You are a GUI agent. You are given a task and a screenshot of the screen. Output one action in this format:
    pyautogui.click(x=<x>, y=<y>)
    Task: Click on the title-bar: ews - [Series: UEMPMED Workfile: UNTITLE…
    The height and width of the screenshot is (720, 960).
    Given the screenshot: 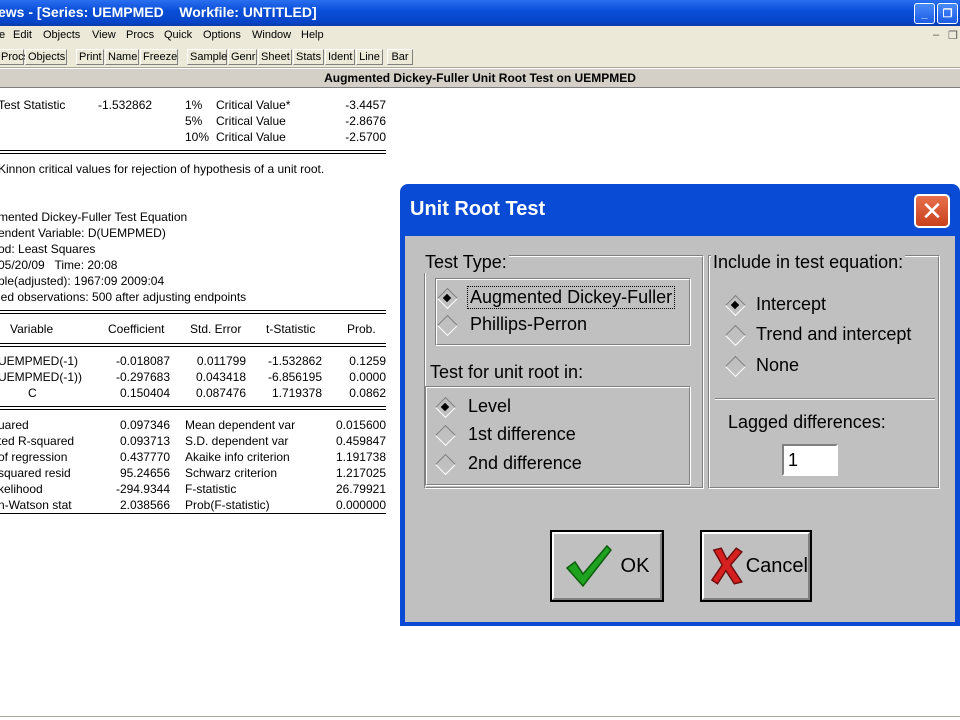 What is the action you would take?
    pyautogui.click(x=480, y=13)
    